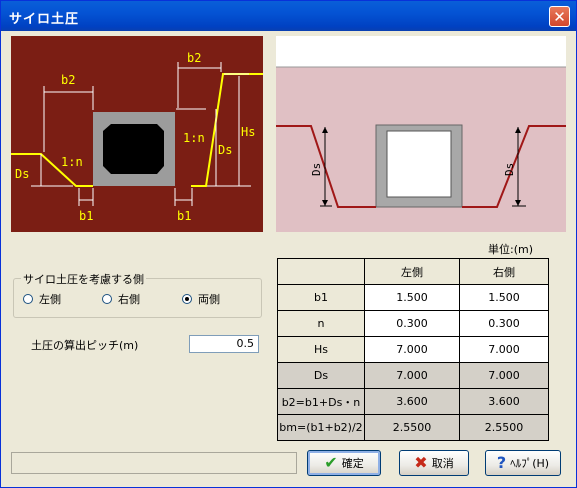  I want to click on dim-label-b2-left: b2, so click(68, 80).